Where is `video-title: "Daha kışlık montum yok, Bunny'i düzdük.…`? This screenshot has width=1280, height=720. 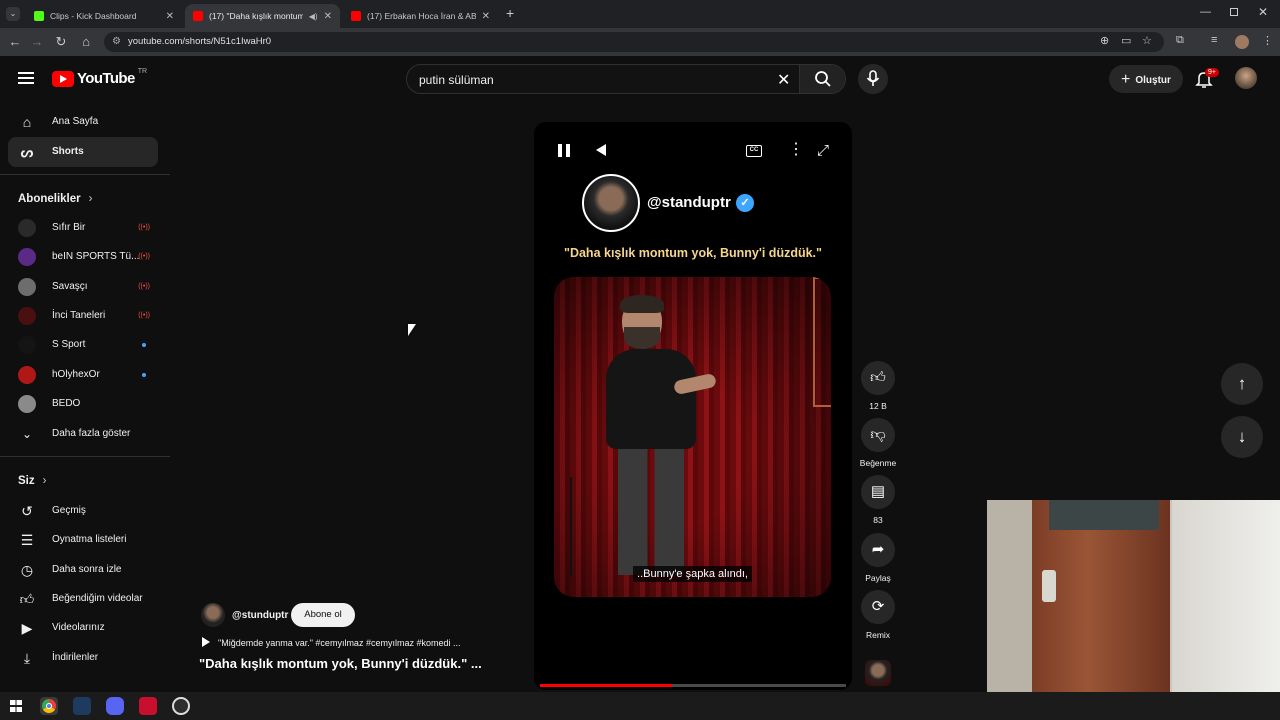 video-title: "Daha kışlık montum yok, Bunny'i düzdük.… is located at coordinates (340, 663).